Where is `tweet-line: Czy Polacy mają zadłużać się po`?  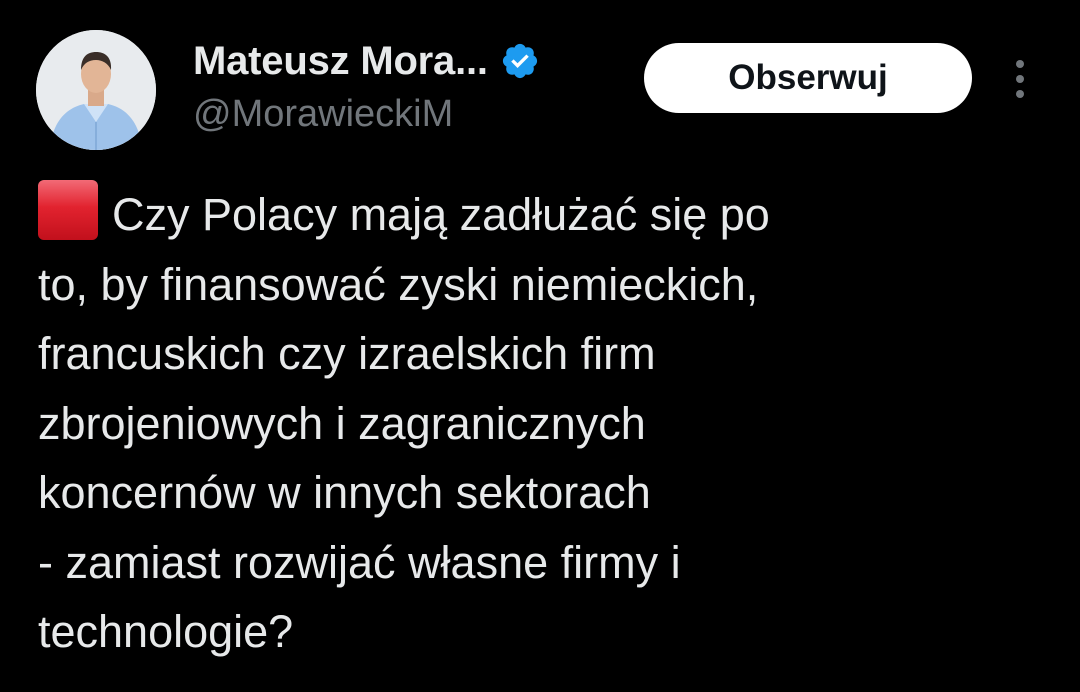 tweet-line: Czy Polacy mają zadłużać się po is located at coordinates (543, 215).